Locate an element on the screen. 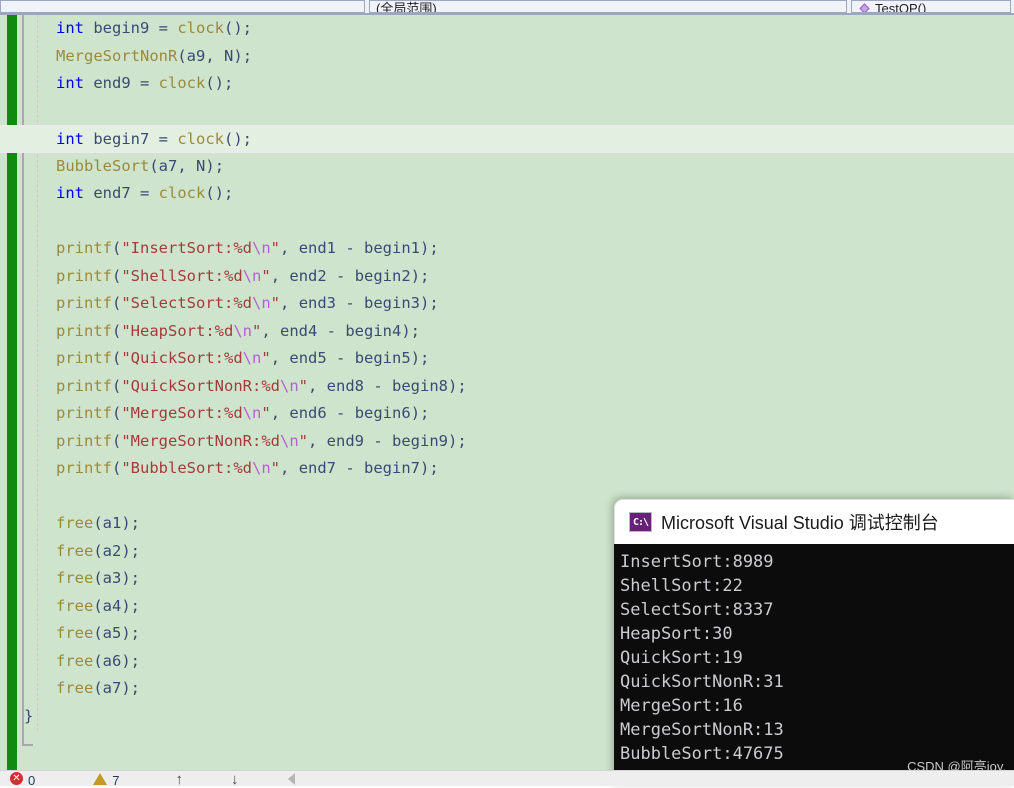 The height and width of the screenshot is (788, 1014). code-token: } is located at coordinates (29, 715).